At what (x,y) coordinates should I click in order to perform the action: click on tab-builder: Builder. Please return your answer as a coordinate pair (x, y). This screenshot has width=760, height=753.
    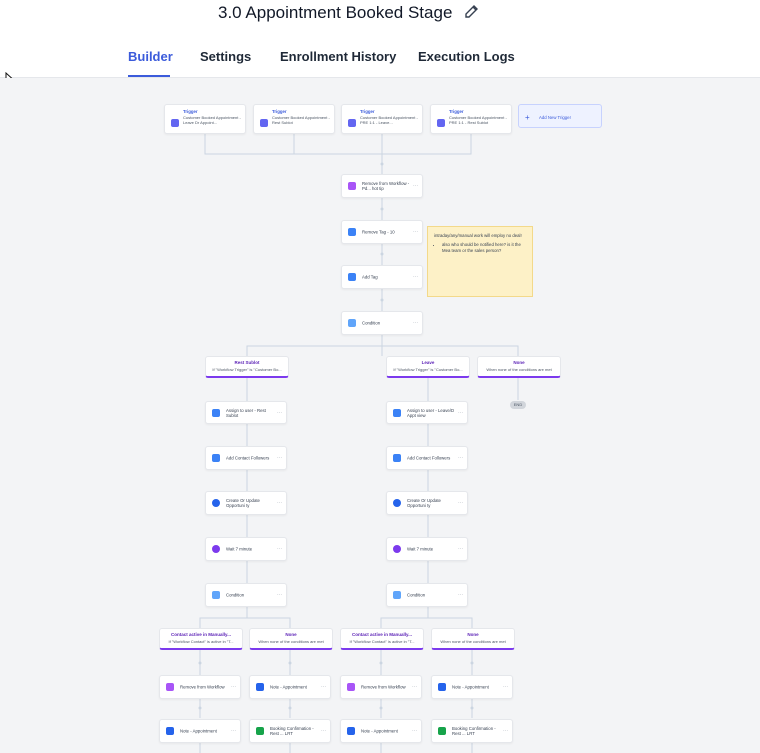
    Looking at the image, I should click on (150, 56).